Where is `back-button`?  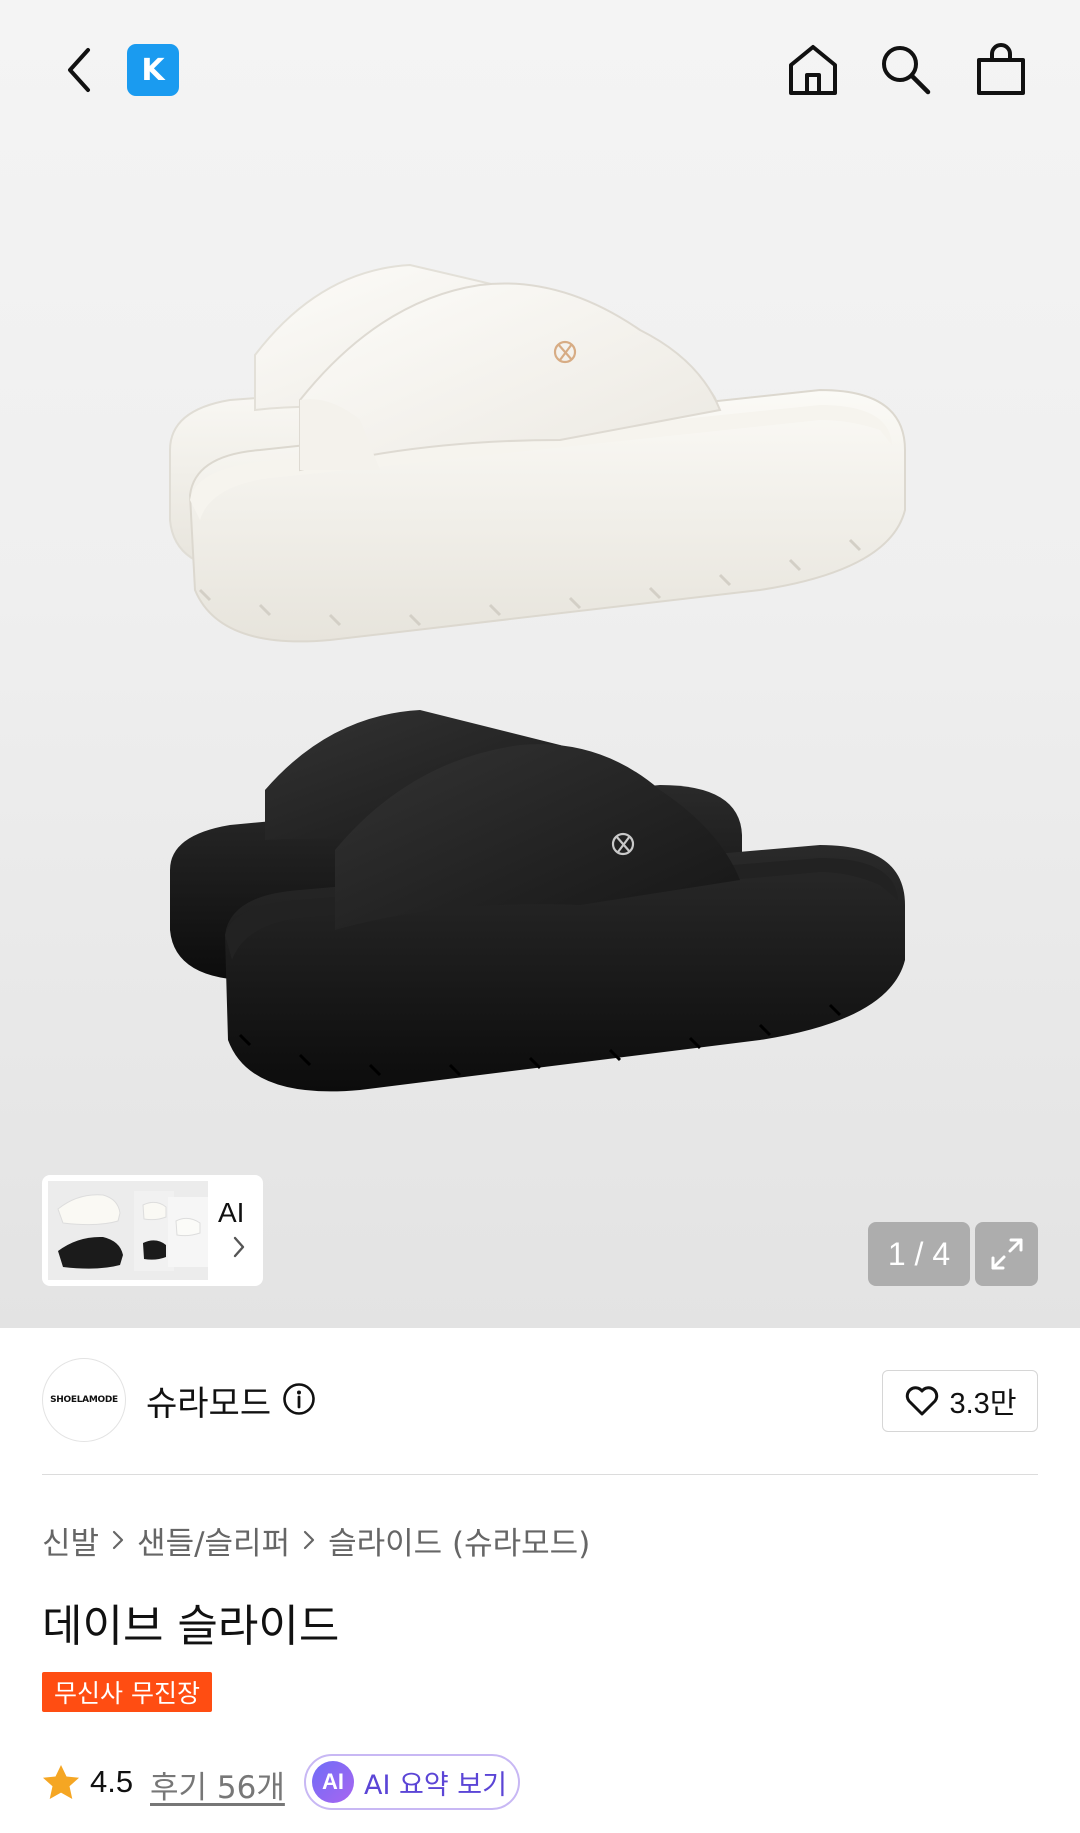 back-button is located at coordinates (80, 70).